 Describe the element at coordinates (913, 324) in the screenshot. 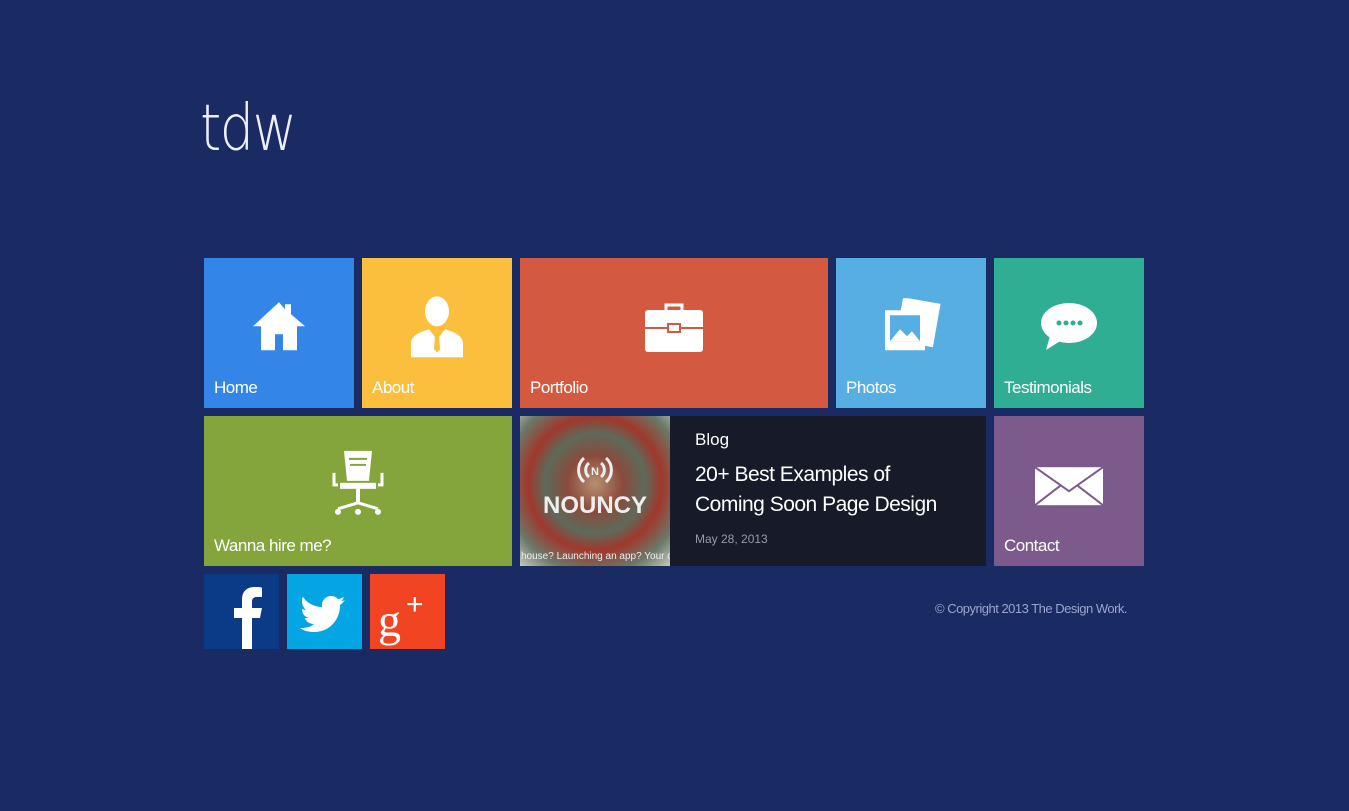

I see `photos-icon` at that location.